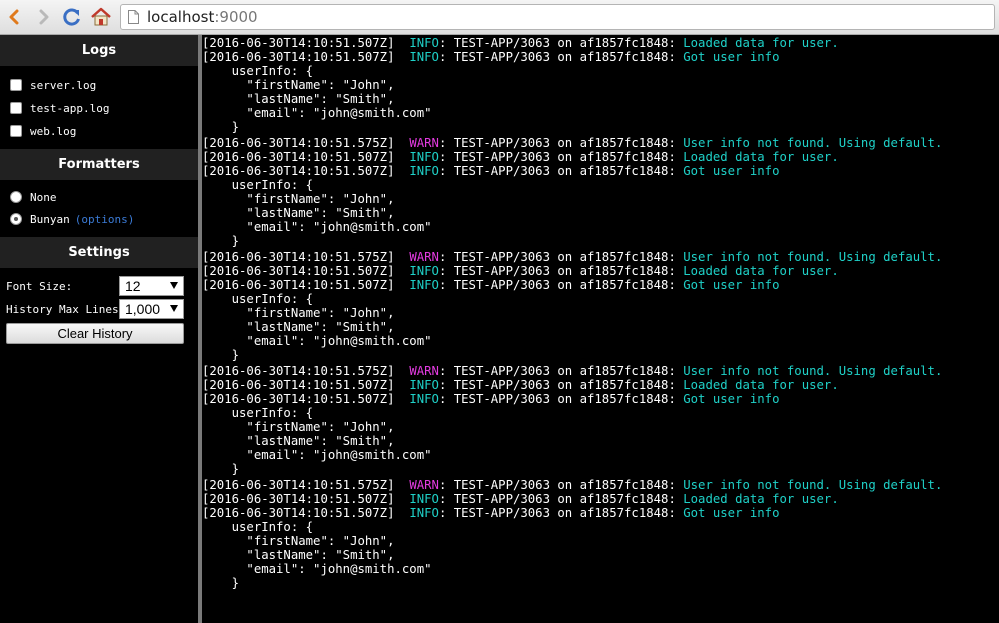 This screenshot has height=623, width=999. I want to click on font-size-select: 12, so click(151, 286).